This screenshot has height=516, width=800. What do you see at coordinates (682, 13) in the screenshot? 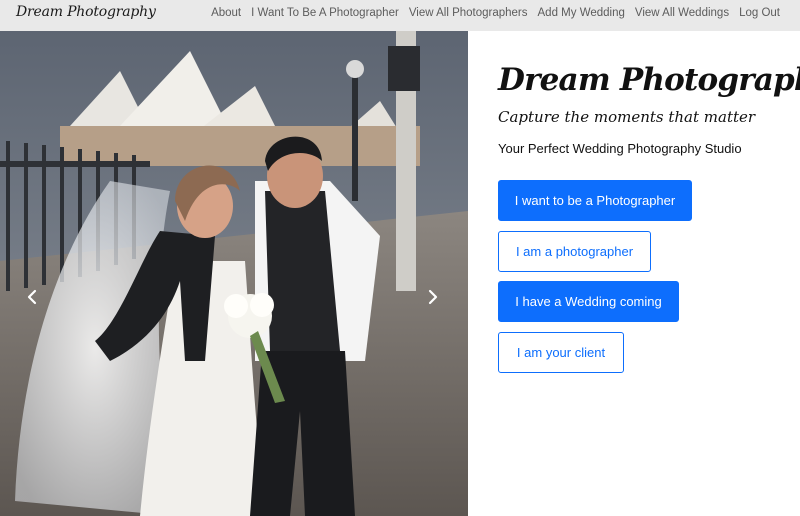
I see `nav-view-weddings: View All Weddings` at bounding box center [682, 13].